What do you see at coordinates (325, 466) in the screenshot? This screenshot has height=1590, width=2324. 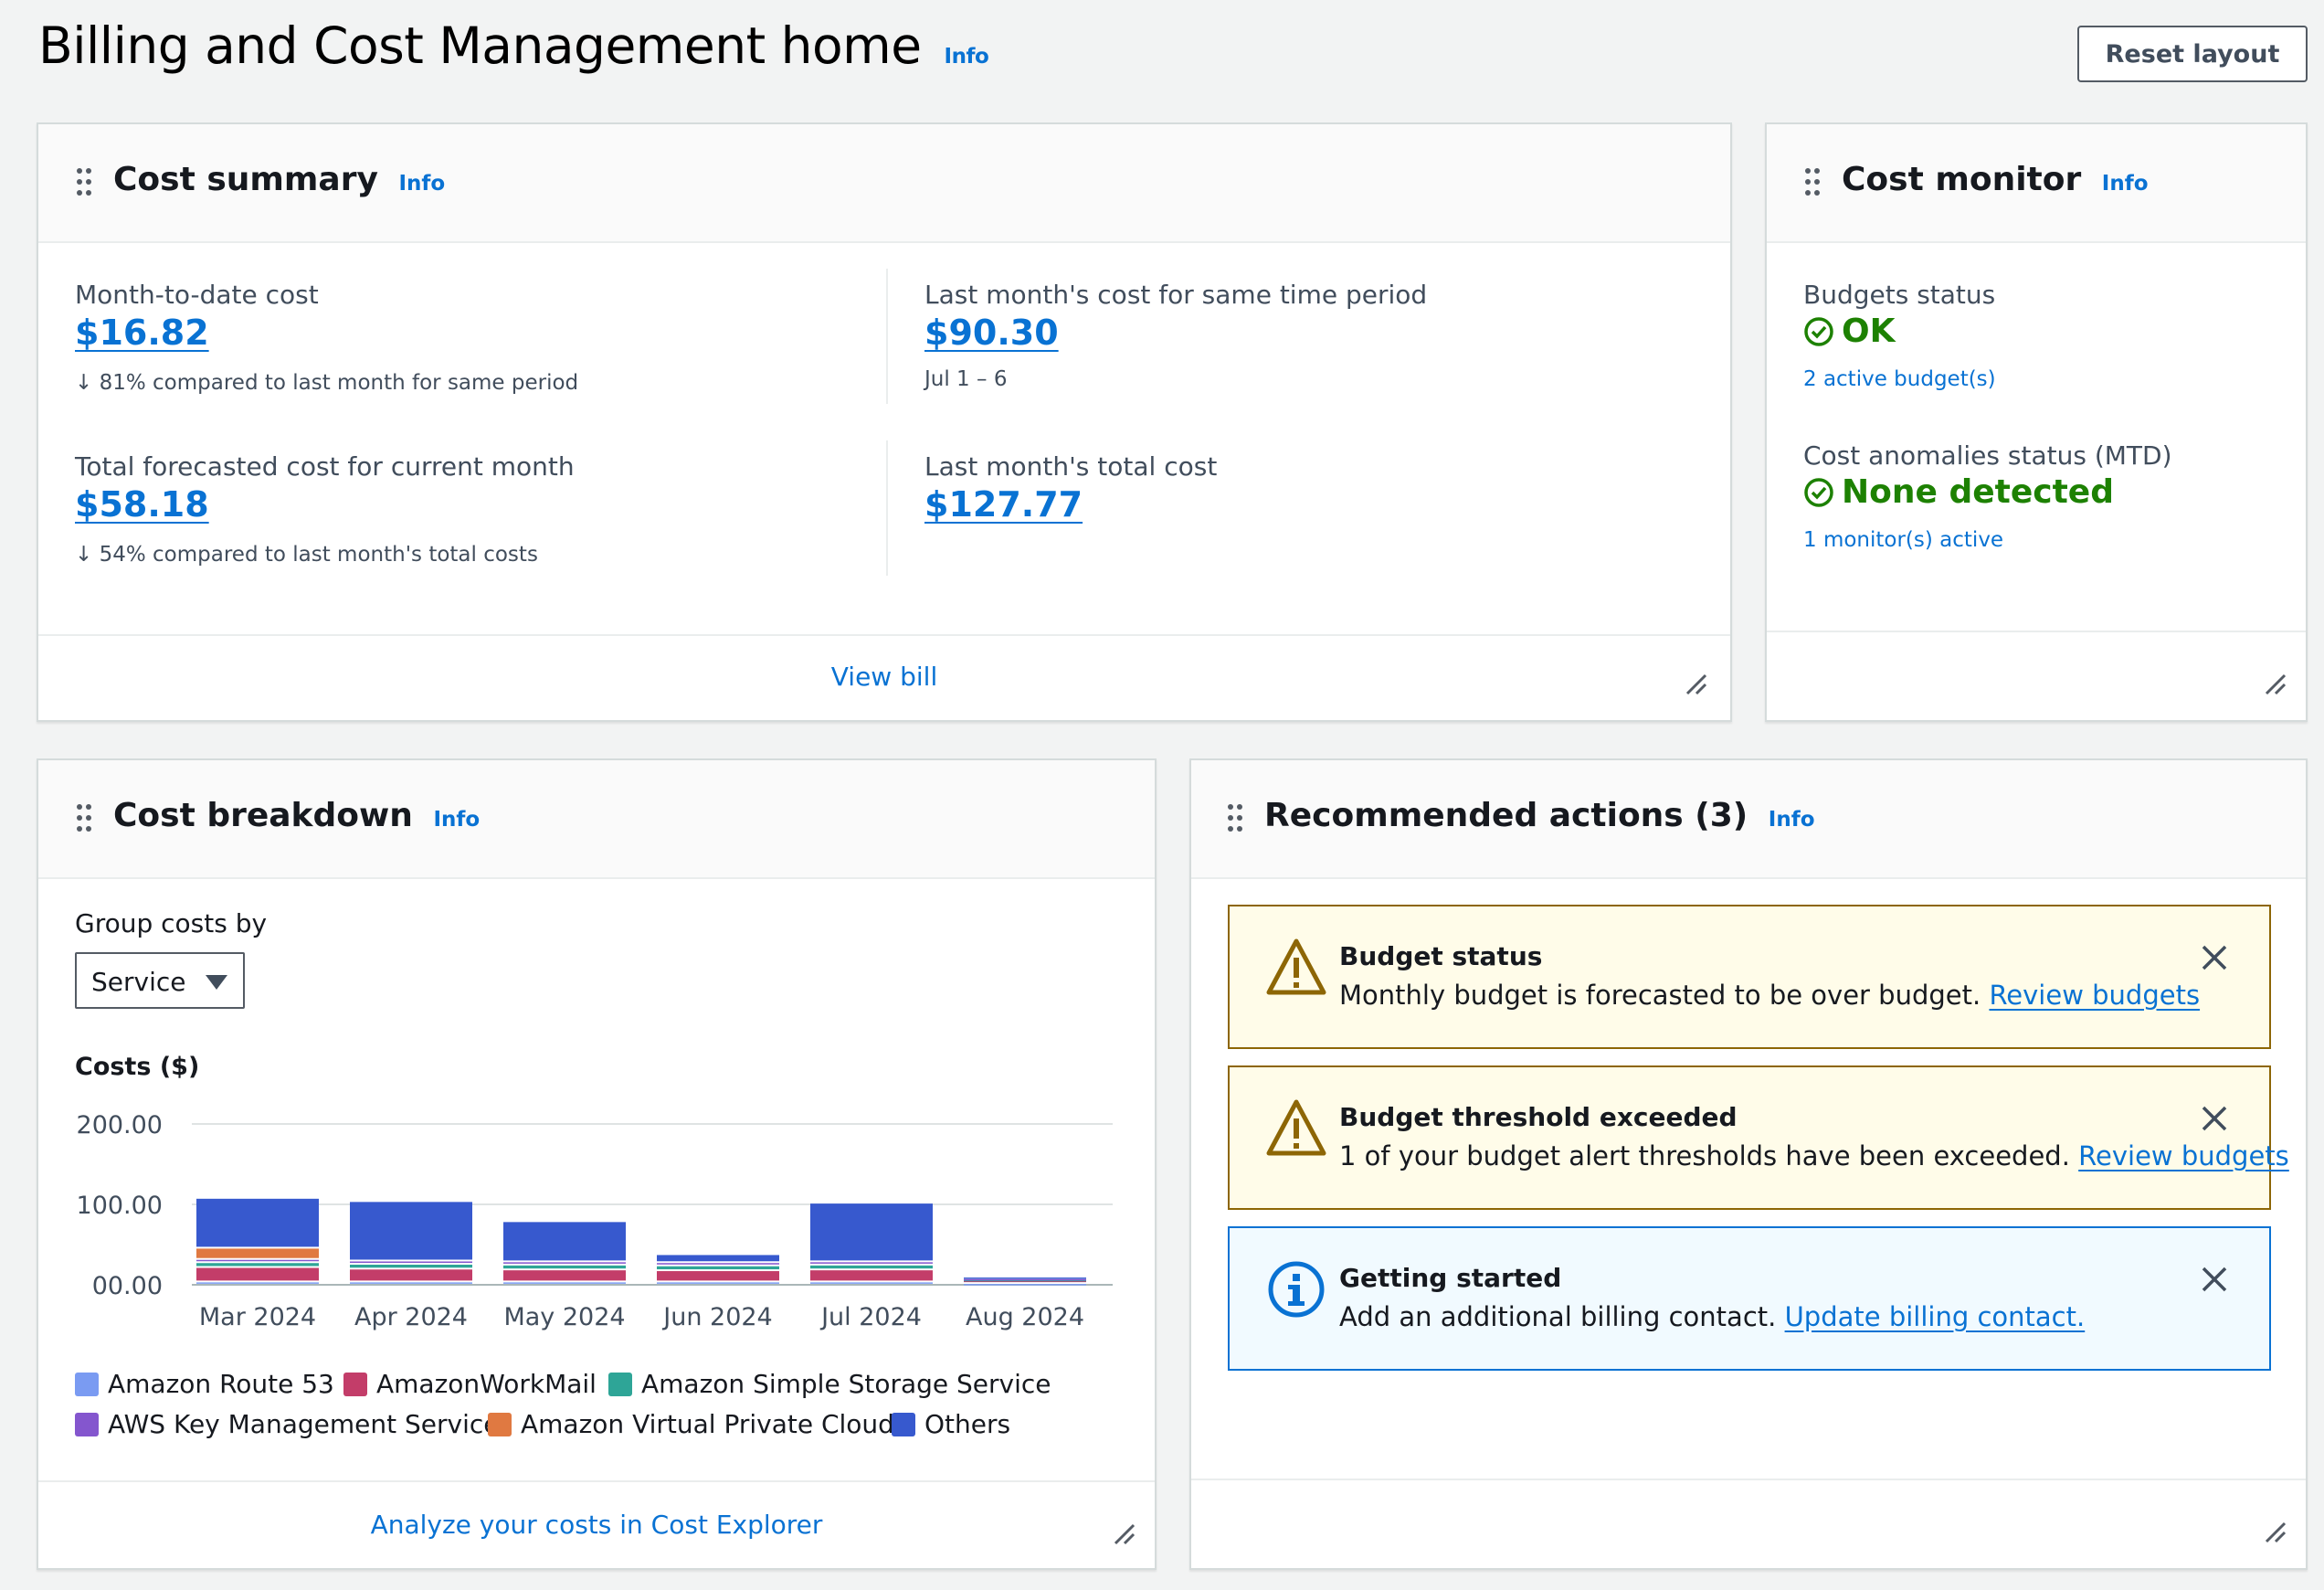 I see `forecast-cost-label: Total forecasted cost for current month` at bounding box center [325, 466].